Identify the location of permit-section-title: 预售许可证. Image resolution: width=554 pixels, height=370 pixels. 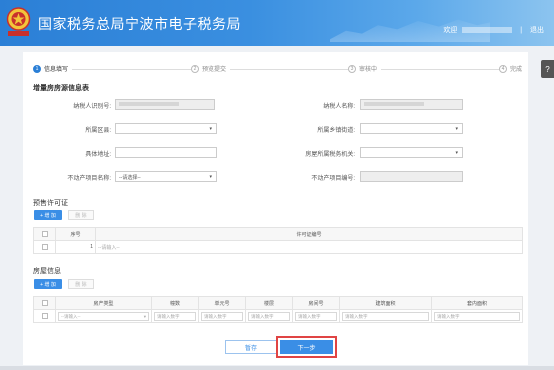
(50, 203).